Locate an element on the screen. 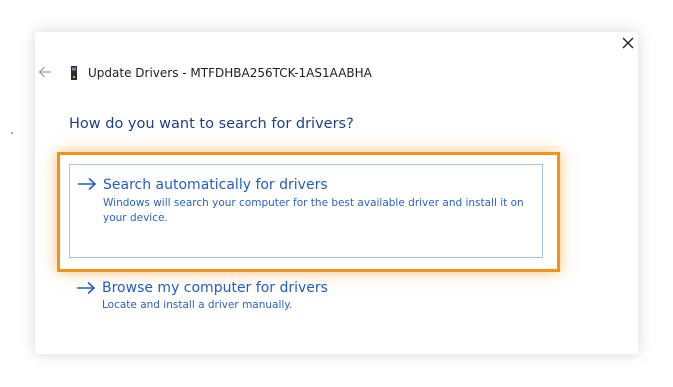 The width and height of the screenshot is (673, 387). option-title: Search automatically for drivers is located at coordinates (215, 185).